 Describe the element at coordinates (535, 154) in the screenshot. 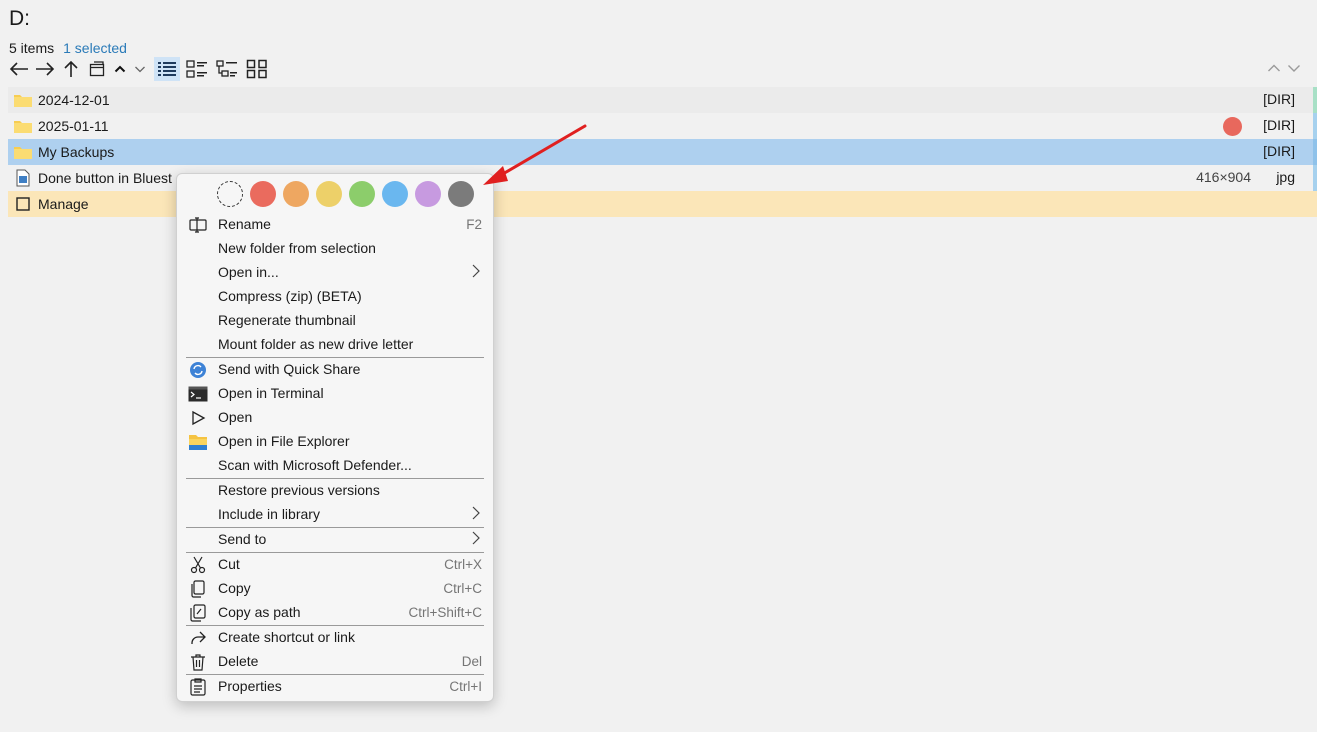

I see `annotation-arrow` at that location.